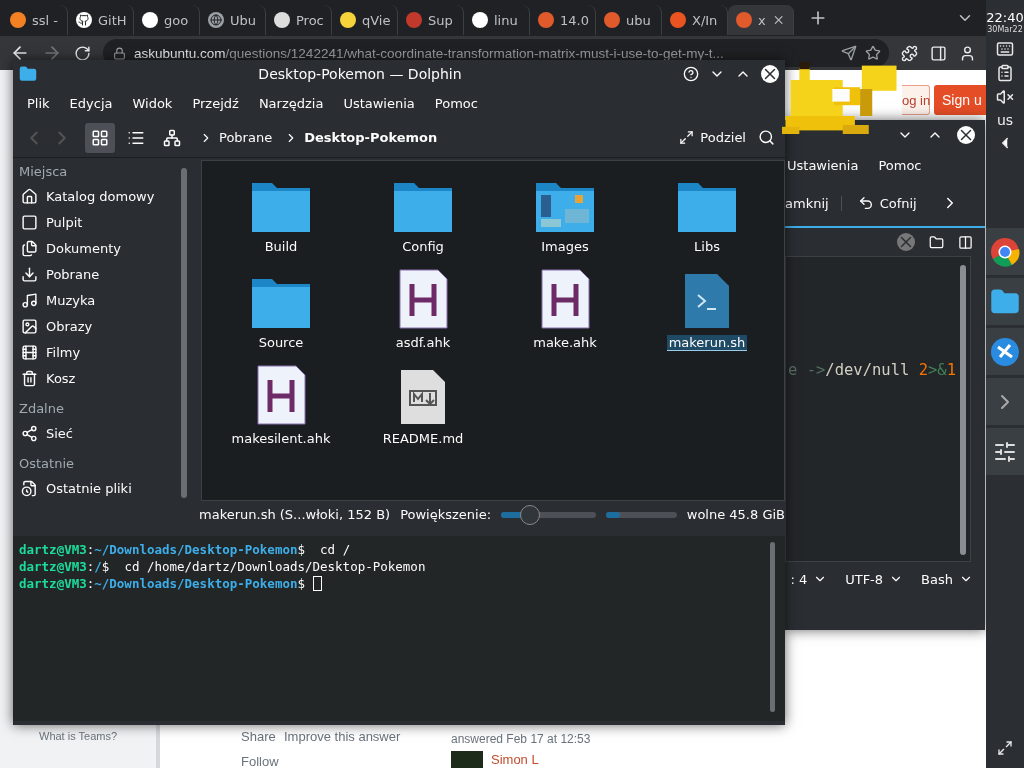 The width and height of the screenshot is (1024, 768). Describe the element at coordinates (29, 326) in the screenshot. I see `image-icon` at that location.